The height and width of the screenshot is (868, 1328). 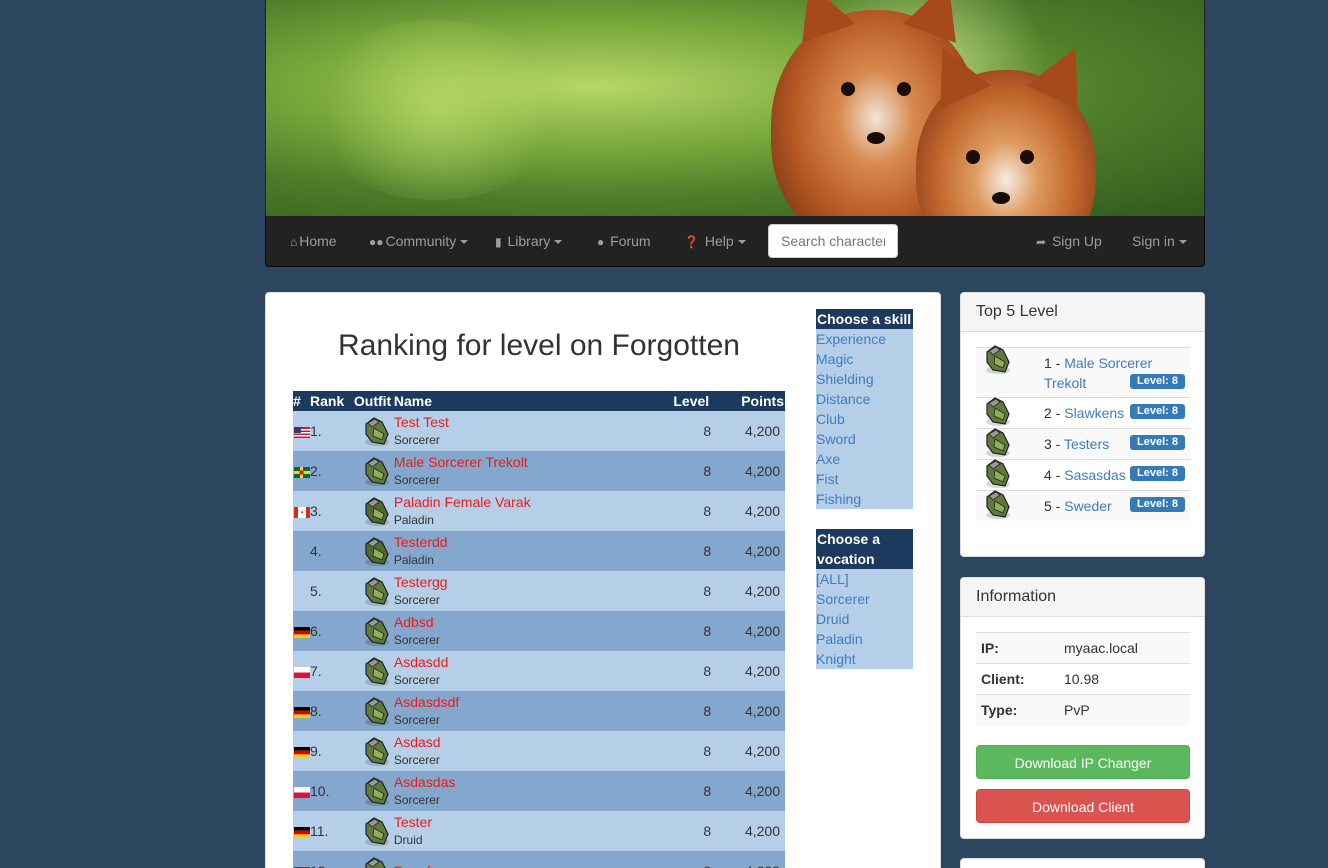 What do you see at coordinates (1003, 679) in the screenshot?
I see `info-client-label: Client:` at bounding box center [1003, 679].